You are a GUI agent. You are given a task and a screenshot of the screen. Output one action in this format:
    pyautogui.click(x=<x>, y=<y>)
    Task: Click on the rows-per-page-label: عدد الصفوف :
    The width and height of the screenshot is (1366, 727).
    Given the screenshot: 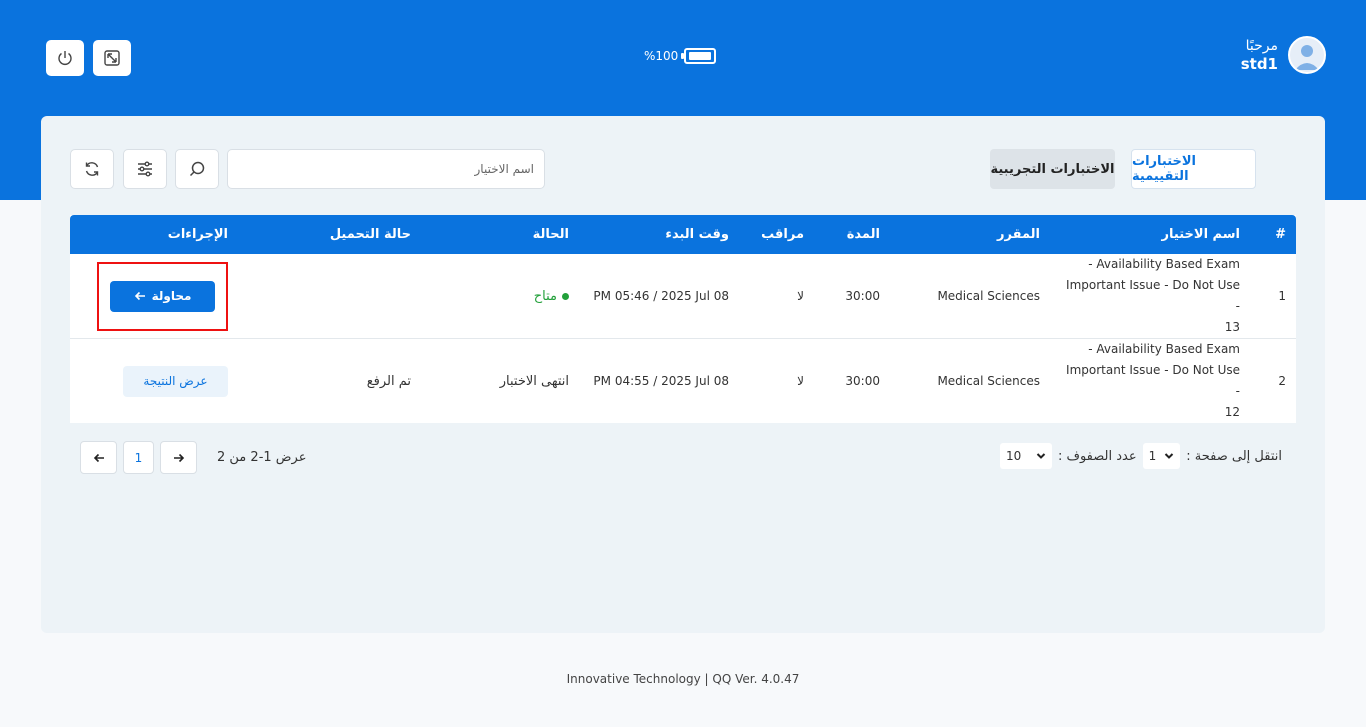 What is the action you would take?
    pyautogui.click(x=1097, y=456)
    